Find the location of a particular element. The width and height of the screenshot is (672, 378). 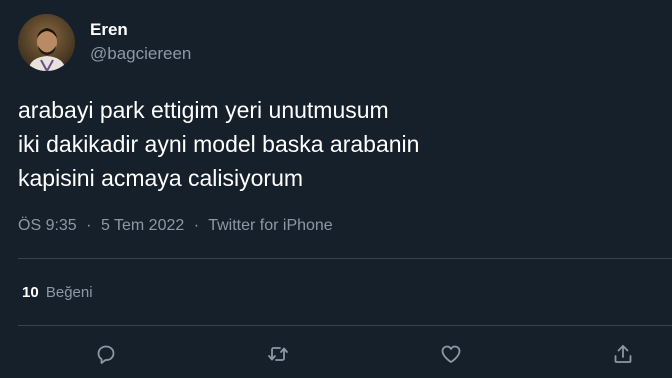

reply-icon is located at coordinates (106, 354).